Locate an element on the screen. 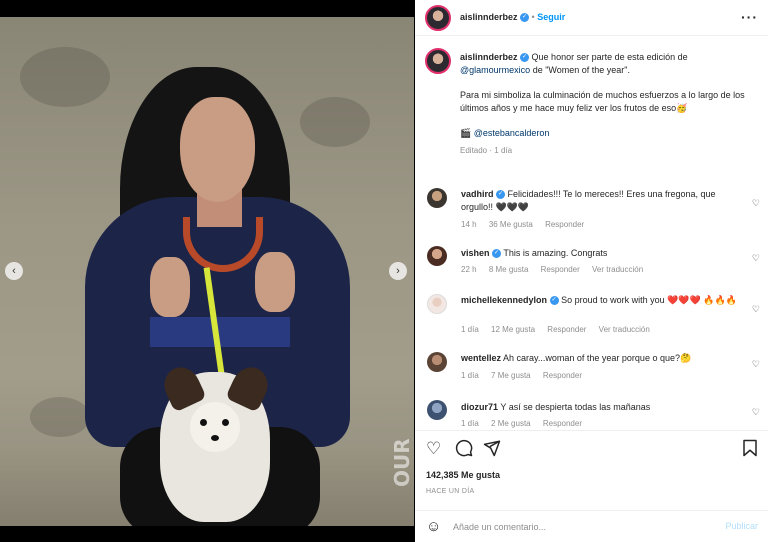  next-image-button: › is located at coordinates (398, 271).